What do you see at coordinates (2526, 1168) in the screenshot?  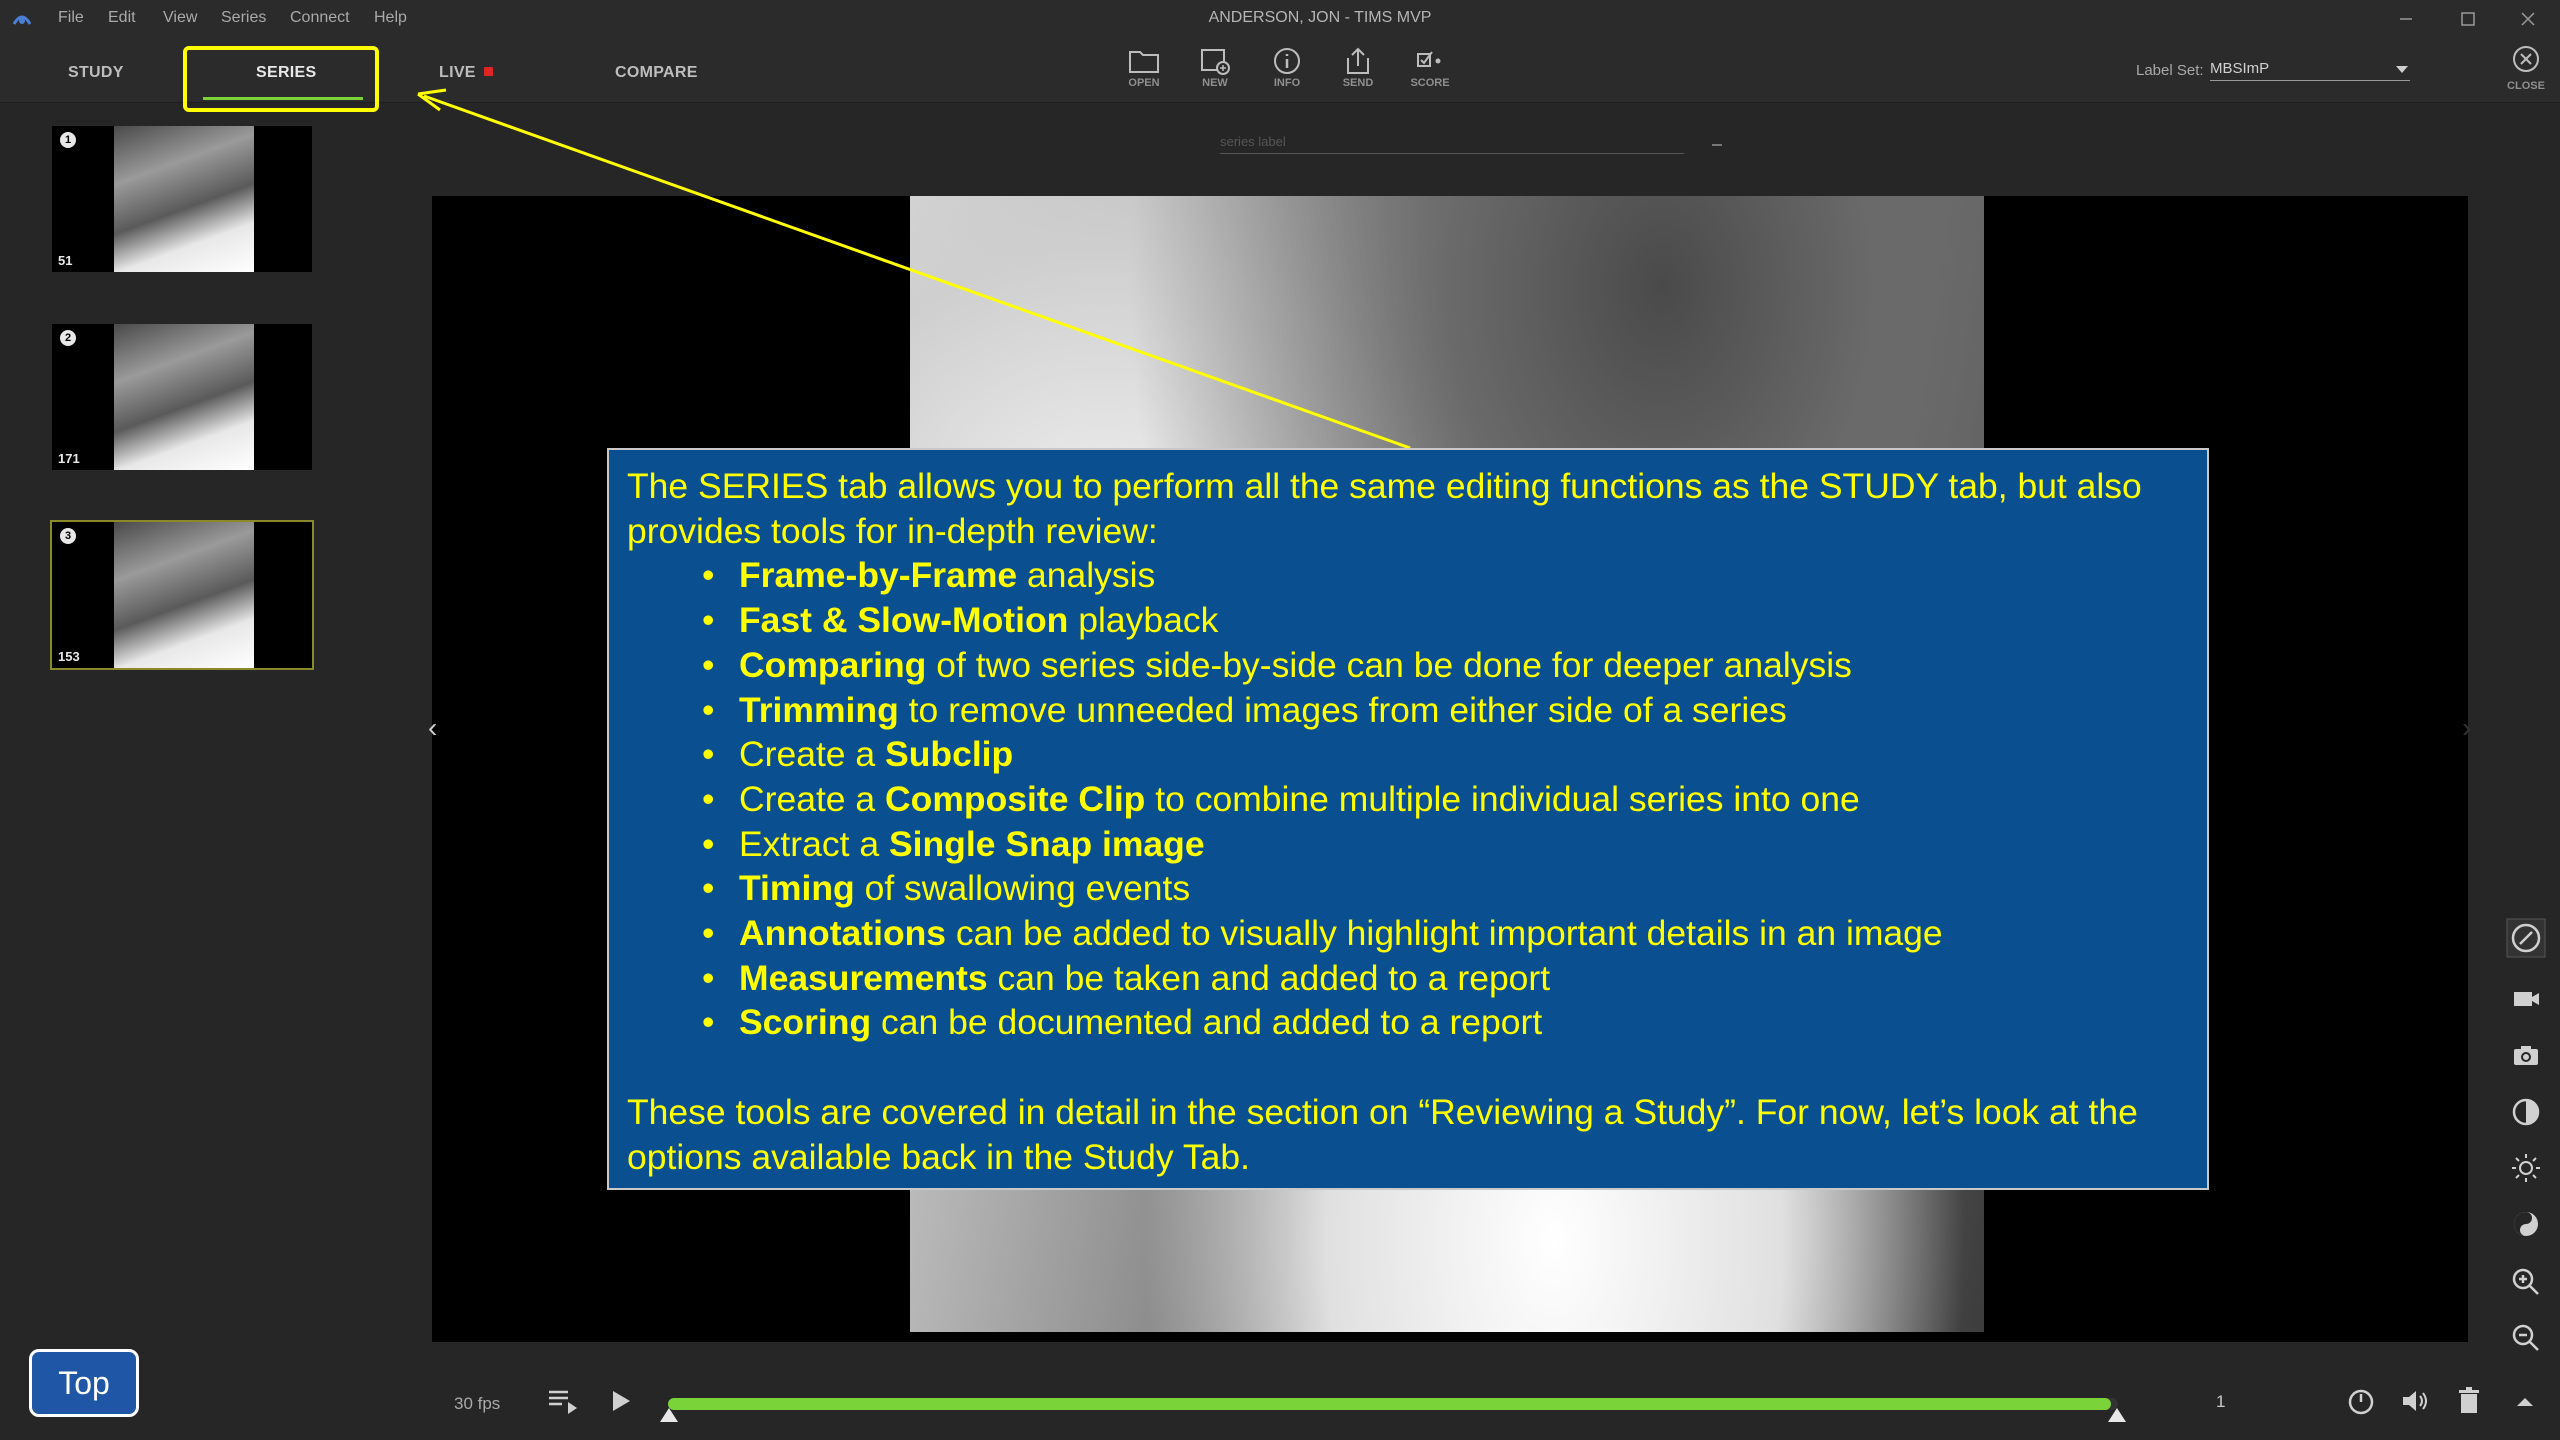 I see `brightness-icon` at bounding box center [2526, 1168].